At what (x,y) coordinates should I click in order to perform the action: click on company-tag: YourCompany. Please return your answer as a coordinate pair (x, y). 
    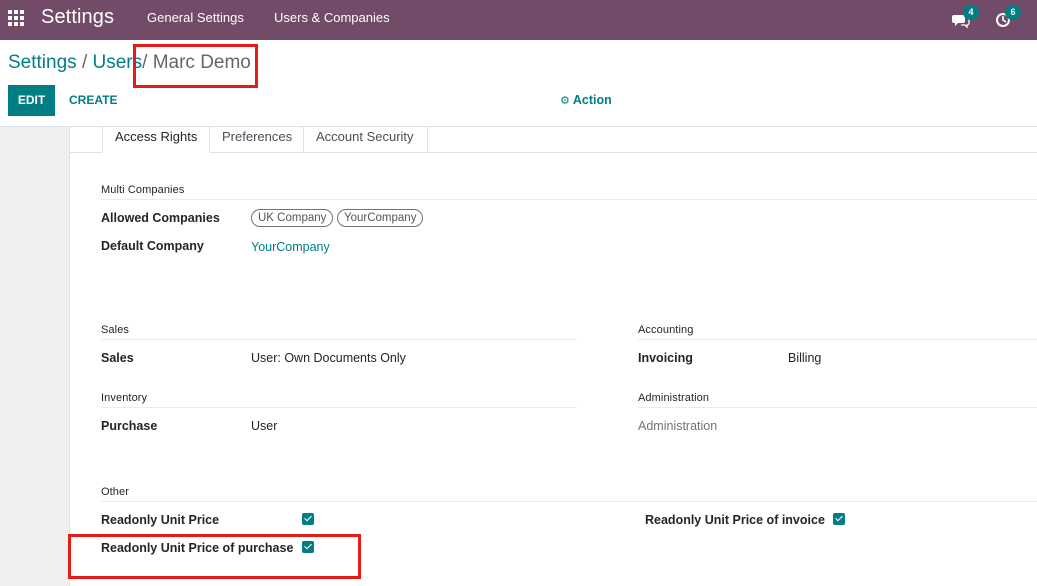
    Looking at the image, I should click on (380, 218).